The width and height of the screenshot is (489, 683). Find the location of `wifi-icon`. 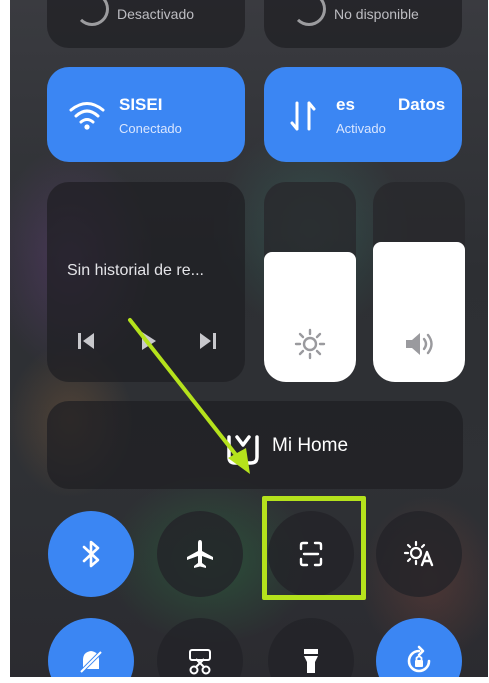

wifi-icon is located at coordinates (87, 116).